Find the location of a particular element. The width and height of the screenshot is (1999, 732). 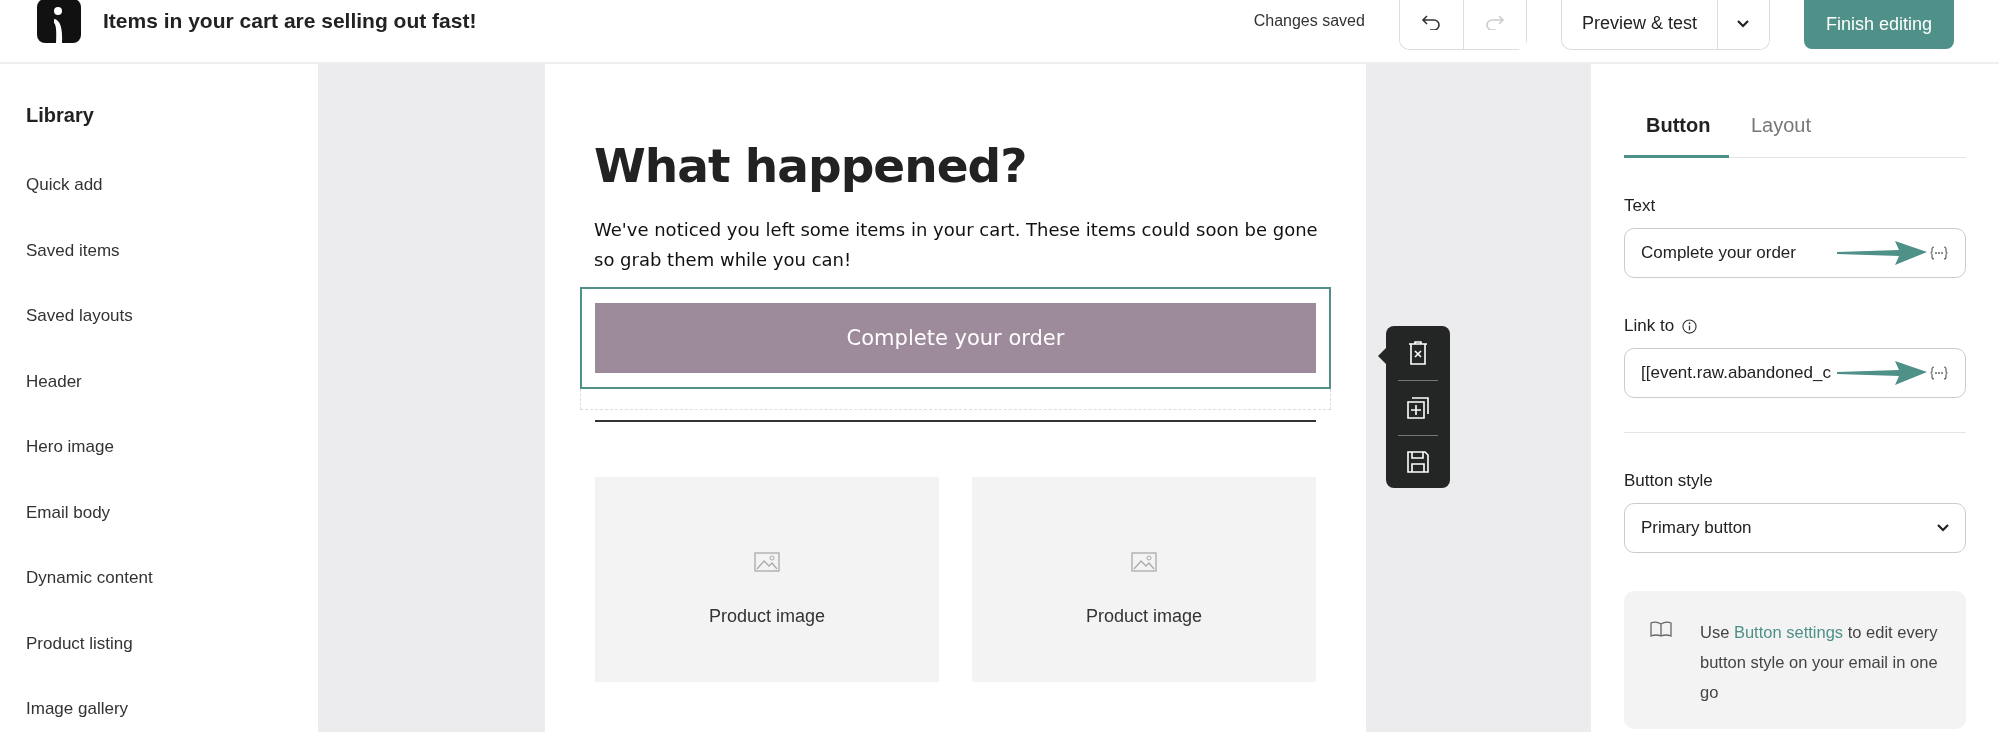

field-value: Complete your order is located at coordinates (1719, 253).